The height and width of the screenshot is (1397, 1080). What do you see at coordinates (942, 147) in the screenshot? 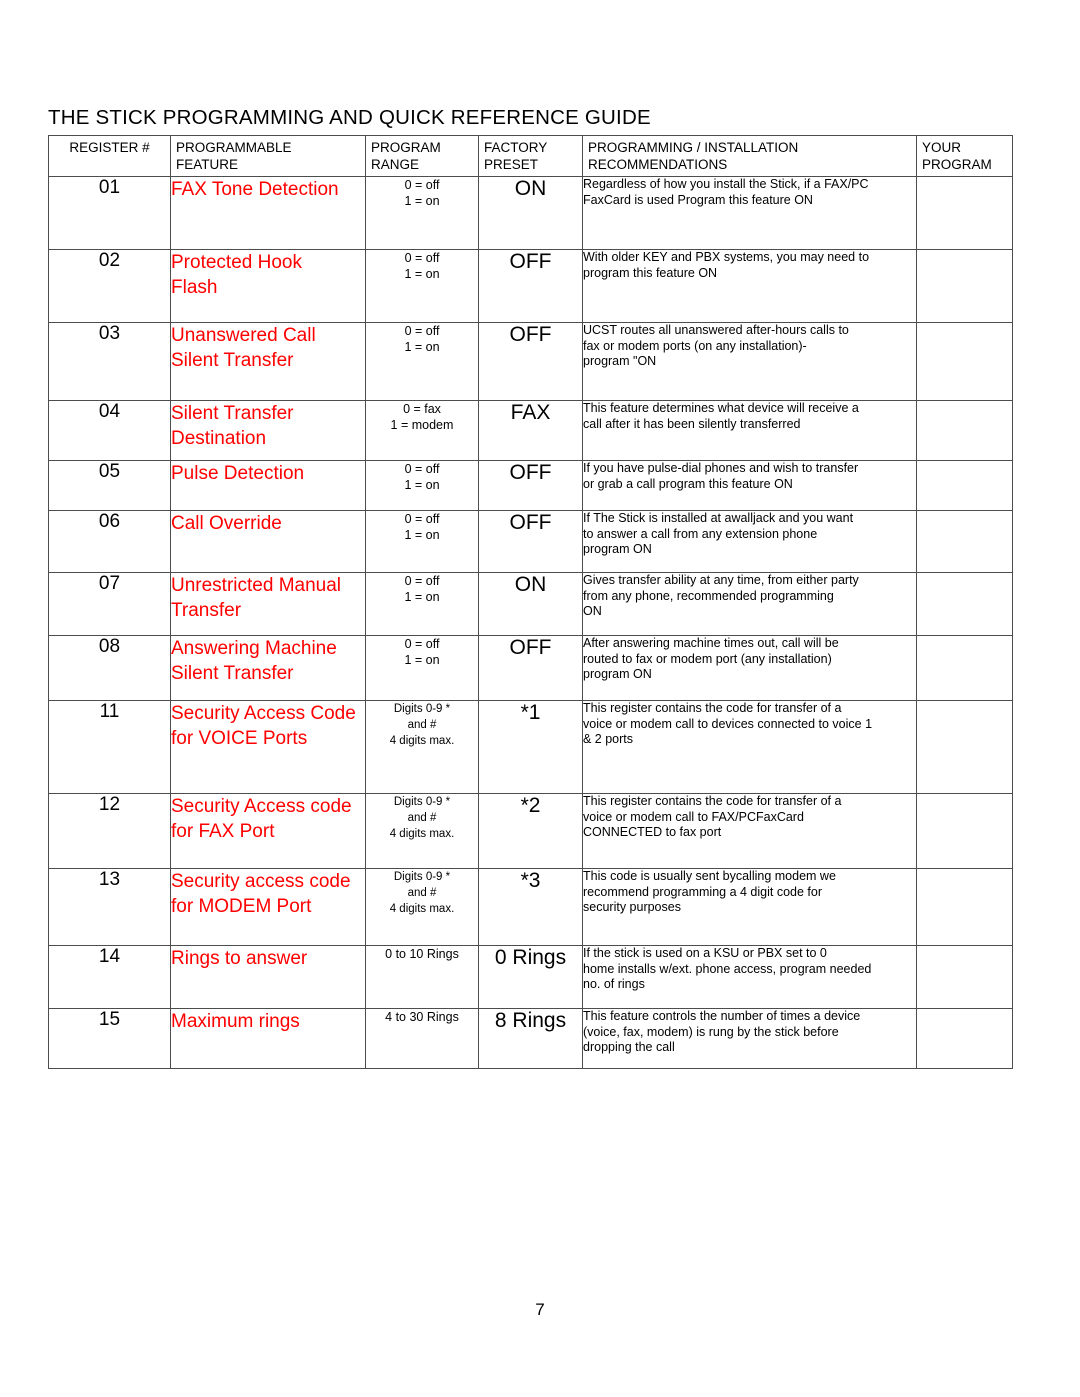
I see `header-your-program-line1: YOUR` at bounding box center [942, 147].